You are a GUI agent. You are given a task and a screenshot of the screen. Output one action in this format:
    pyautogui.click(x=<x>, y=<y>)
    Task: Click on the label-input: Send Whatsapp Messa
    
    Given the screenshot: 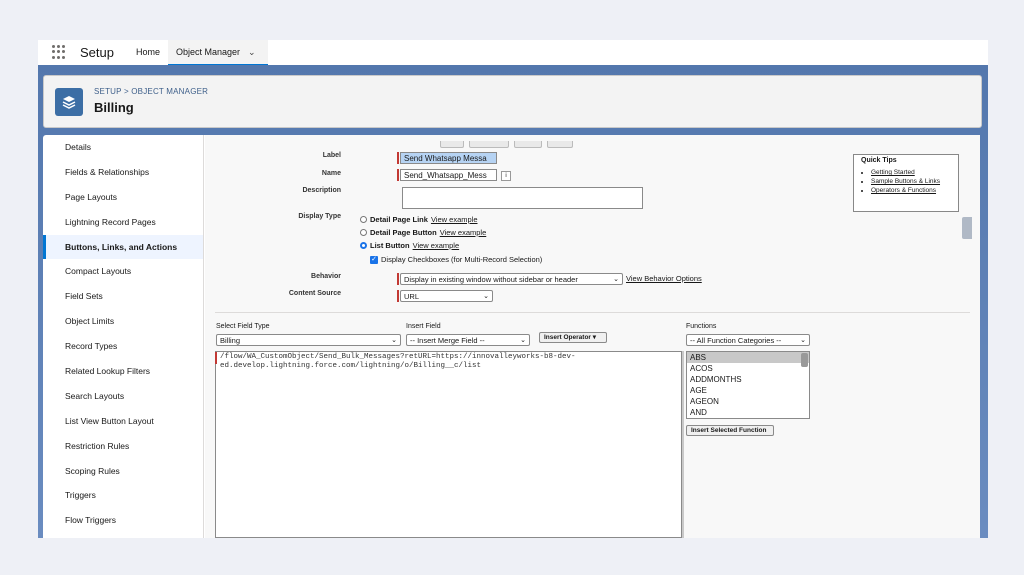 What is the action you would take?
    pyautogui.click(x=448, y=158)
    